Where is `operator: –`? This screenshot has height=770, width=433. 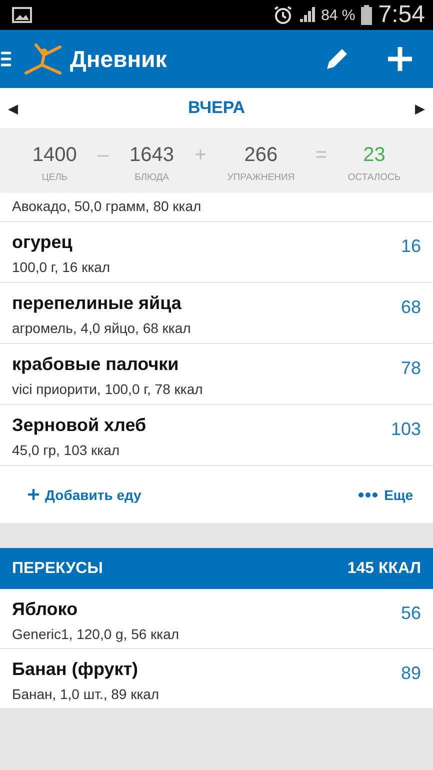 operator: – is located at coordinates (103, 155).